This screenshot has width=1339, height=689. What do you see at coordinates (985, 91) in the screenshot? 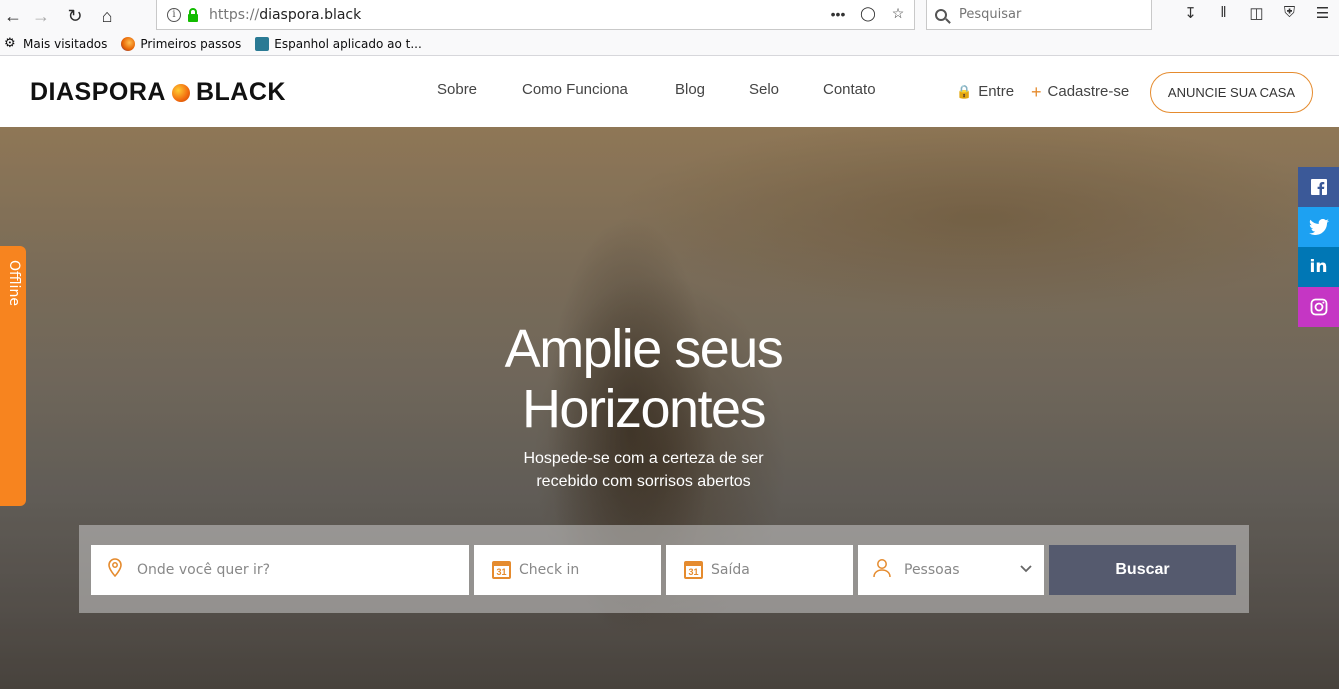
I see `login-link: 🔒 Entre` at bounding box center [985, 91].